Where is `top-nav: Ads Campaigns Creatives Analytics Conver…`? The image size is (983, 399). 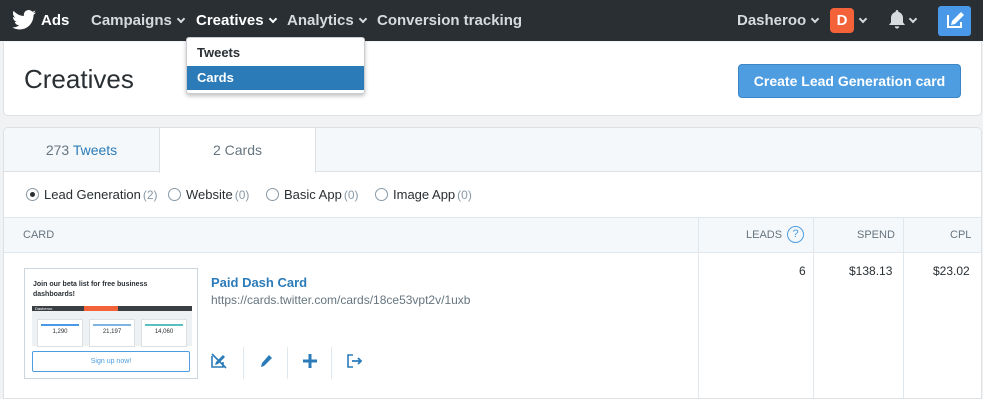 top-nav: Ads Campaigns Creatives Analytics Conver… is located at coordinates (491, 20).